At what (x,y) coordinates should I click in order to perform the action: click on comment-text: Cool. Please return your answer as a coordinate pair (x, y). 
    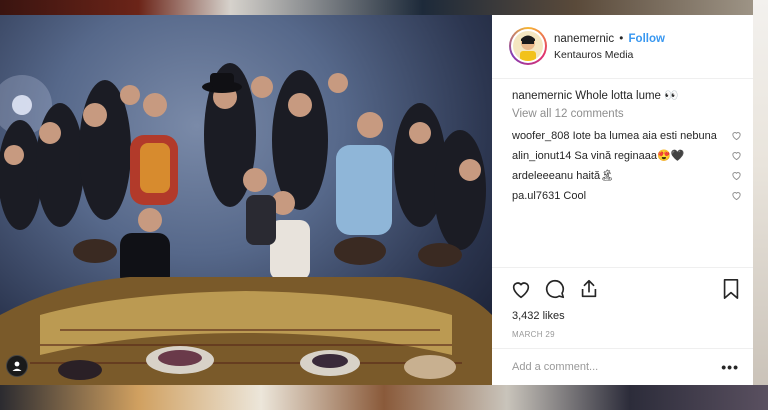
    Looking at the image, I should click on (575, 195).